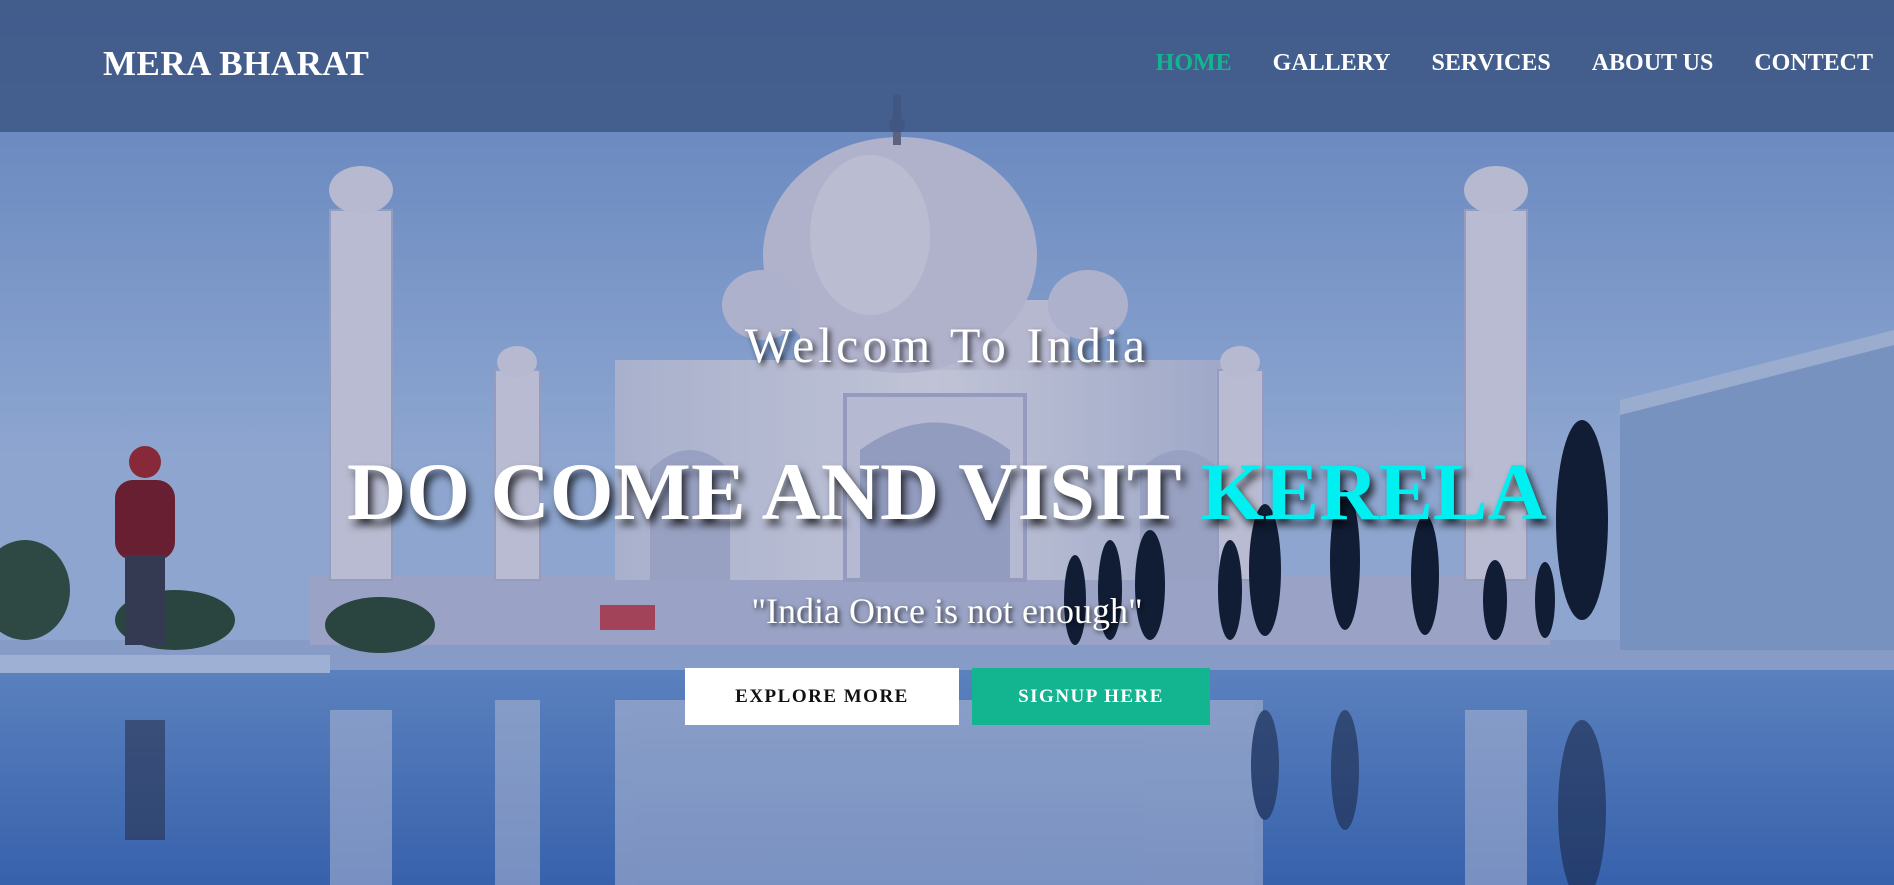 This screenshot has width=1894, height=885. I want to click on nav-link-about-us: ABOUT US, so click(1653, 63).